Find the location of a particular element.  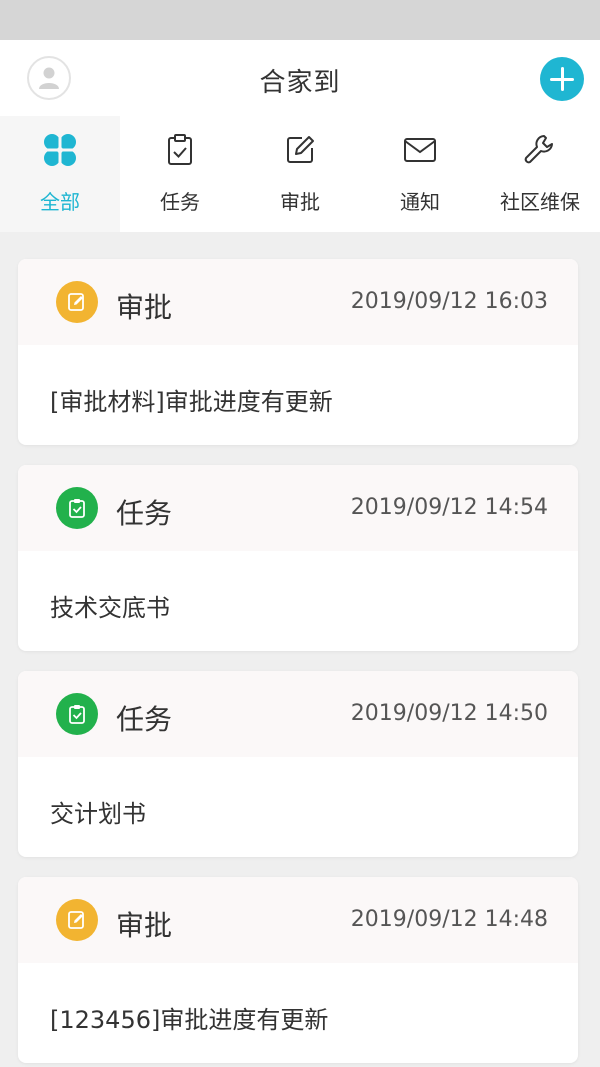

tab-label: 任务 is located at coordinates (180, 202).